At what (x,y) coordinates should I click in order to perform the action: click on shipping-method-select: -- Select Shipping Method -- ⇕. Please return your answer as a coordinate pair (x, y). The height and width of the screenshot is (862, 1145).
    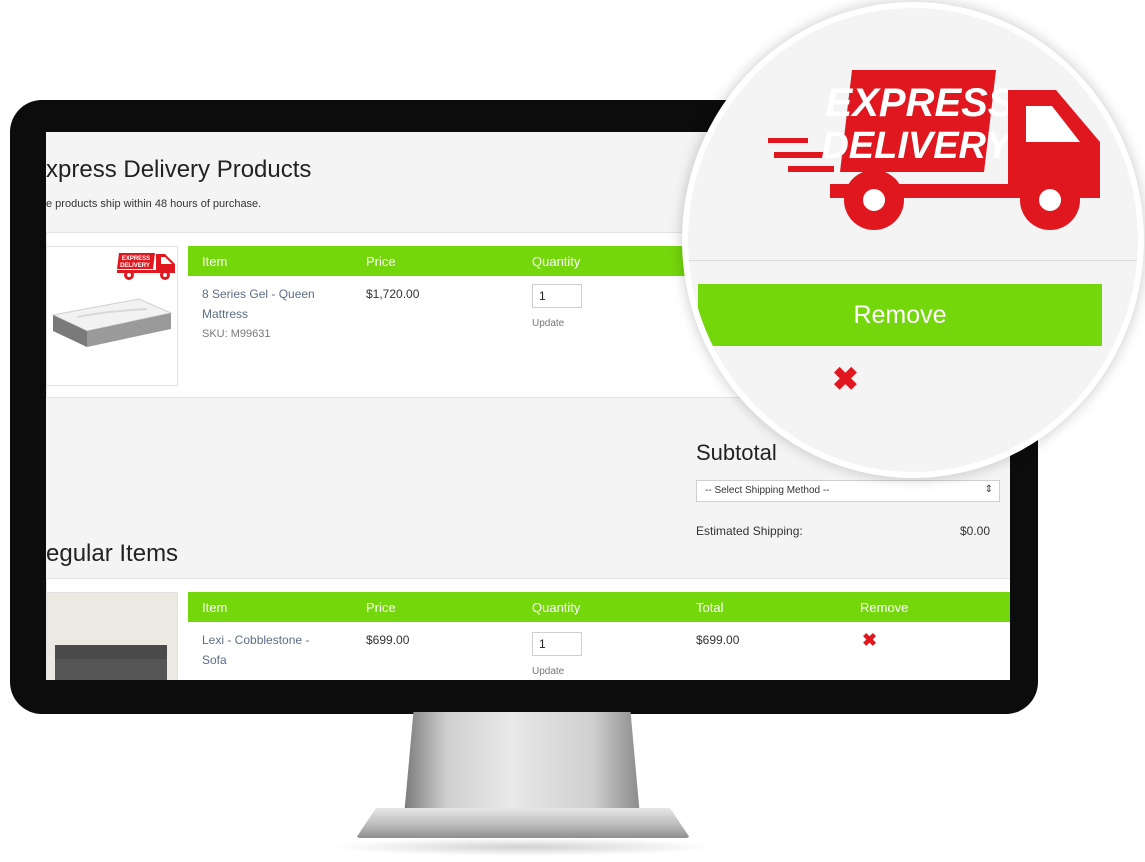
    Looking at the image, I should click on (848, 491).